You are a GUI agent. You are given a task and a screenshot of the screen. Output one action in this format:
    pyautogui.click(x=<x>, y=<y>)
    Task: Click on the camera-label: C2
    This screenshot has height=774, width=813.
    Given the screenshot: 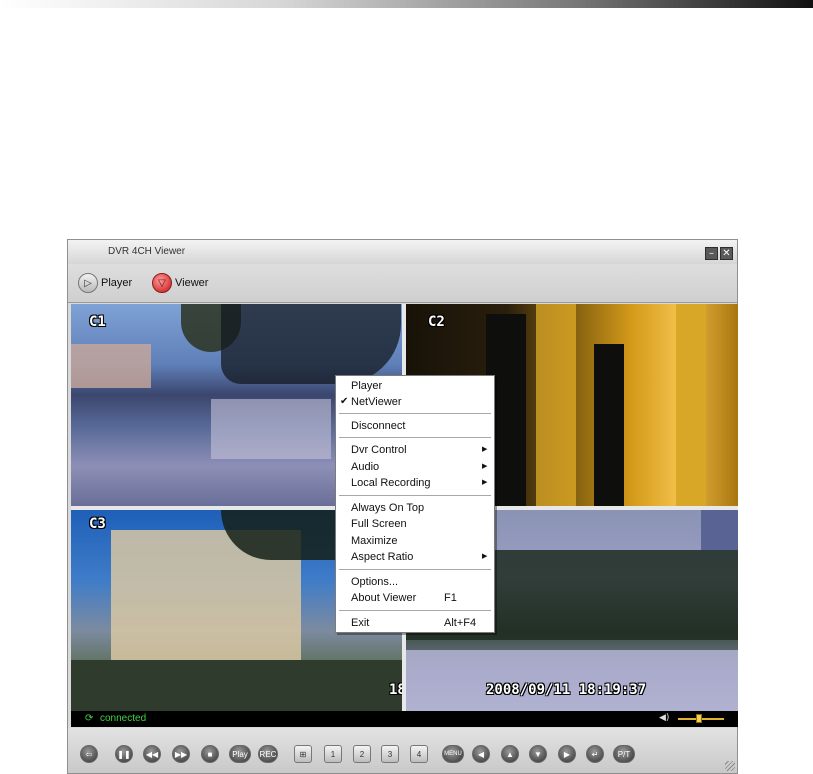 What is the action you would take?
    pyautogui.click(x=436, y=322)
    